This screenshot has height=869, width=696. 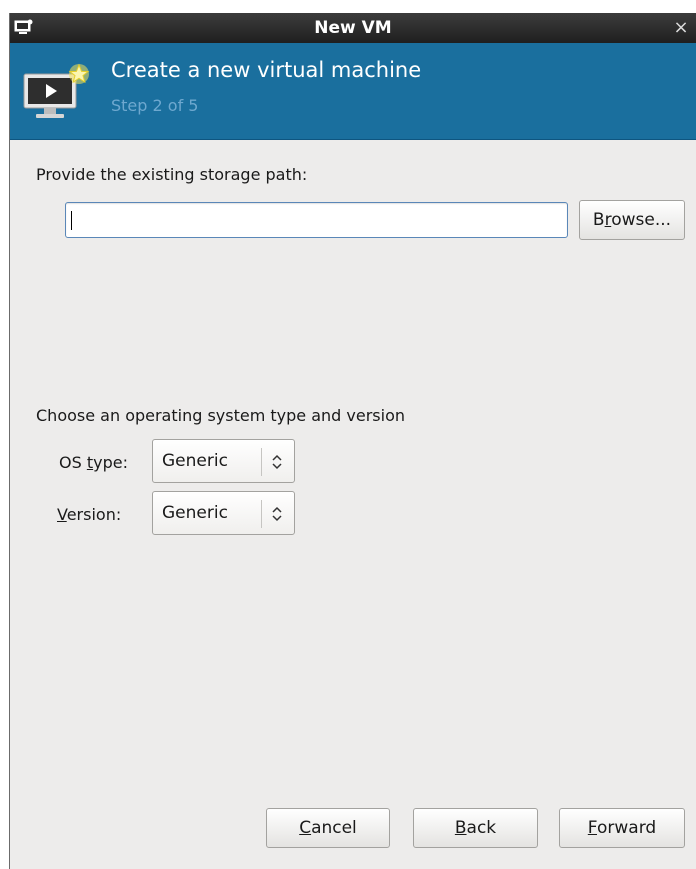 I want to click on forward-button: Forward, so click(x=622, y=828).